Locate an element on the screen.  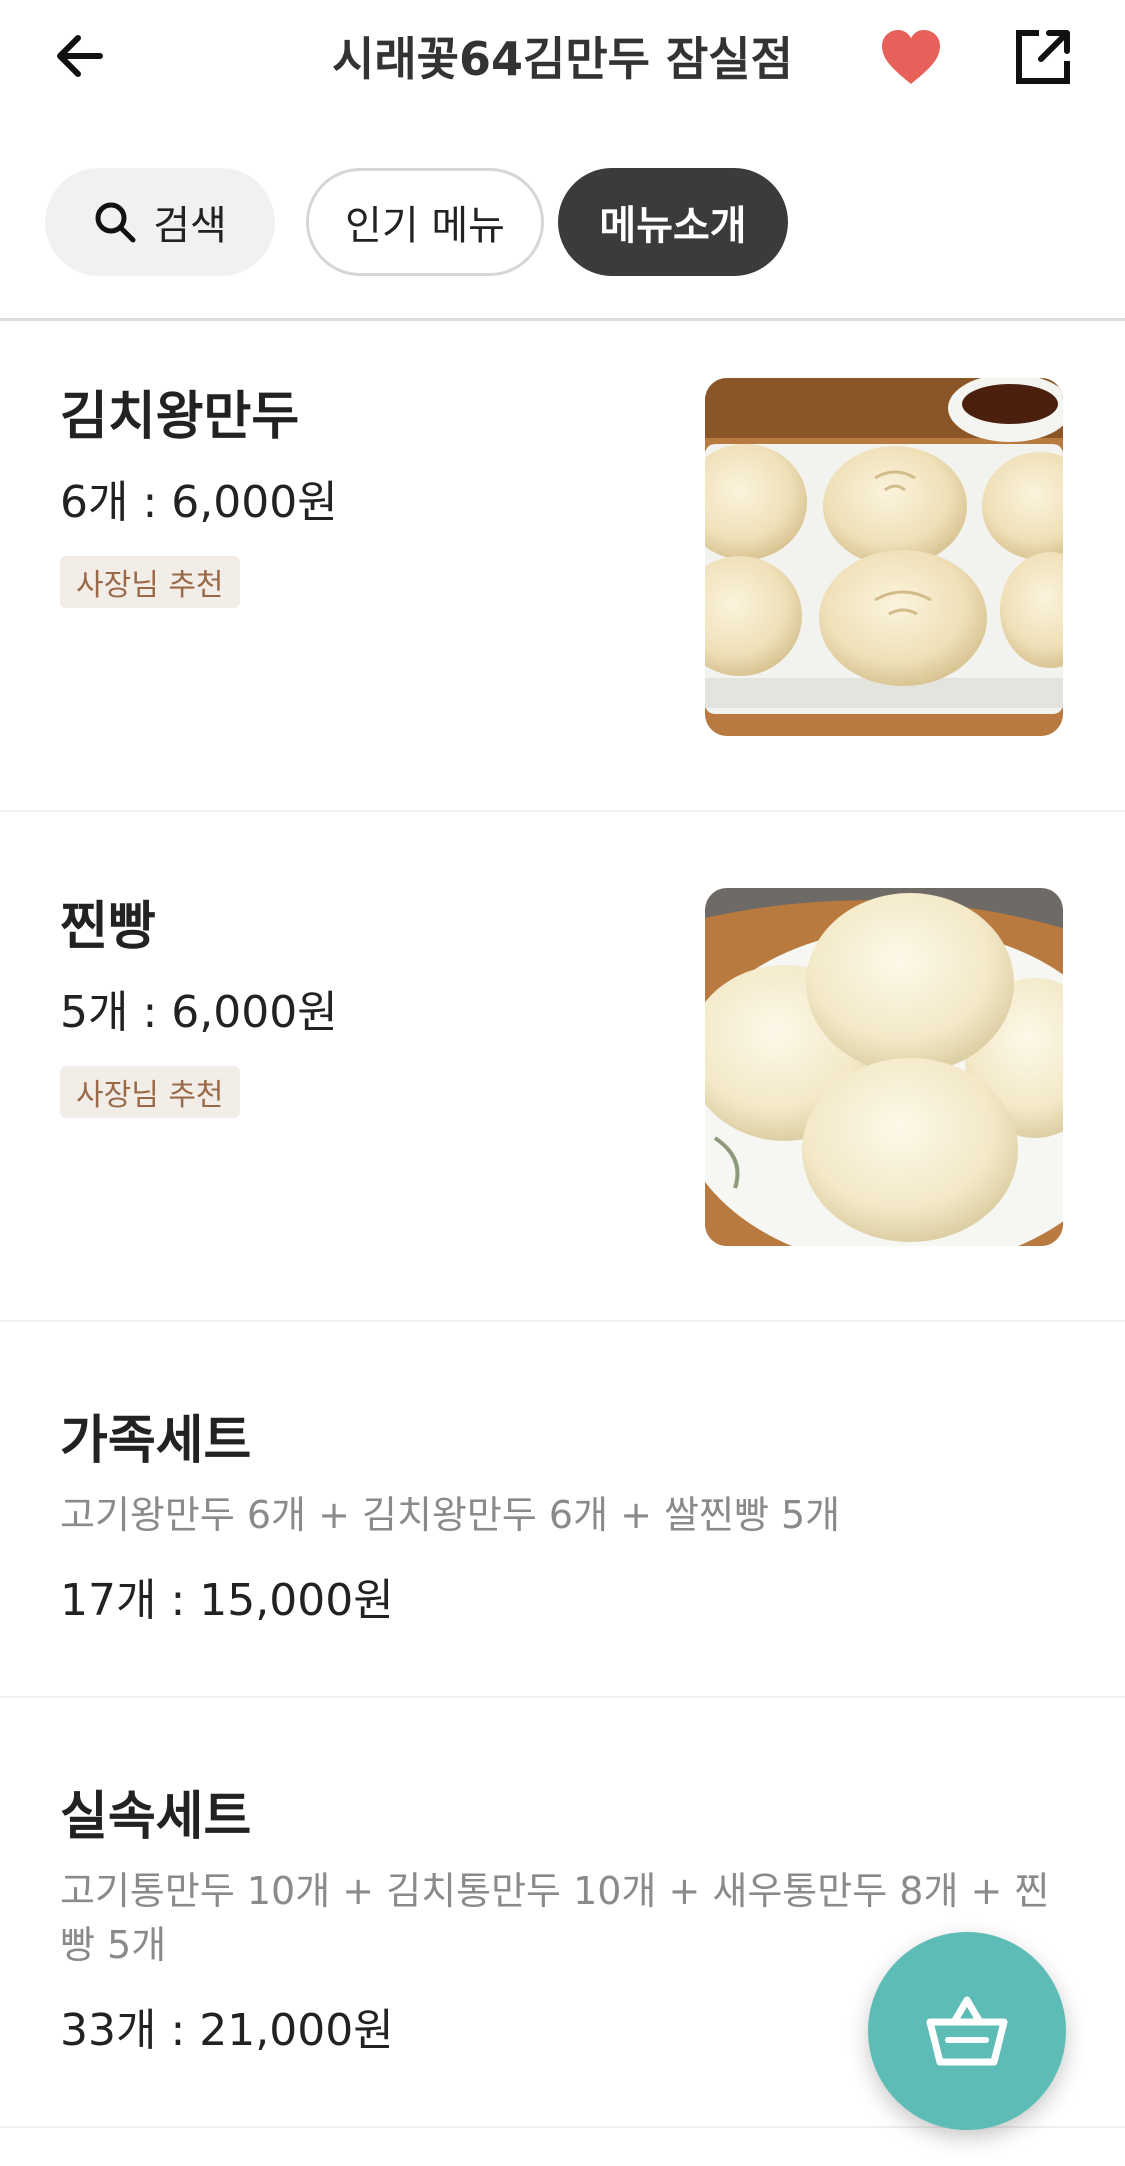
tab-popular-label: 인기 메뉴 is located at coordinates (425, 226).